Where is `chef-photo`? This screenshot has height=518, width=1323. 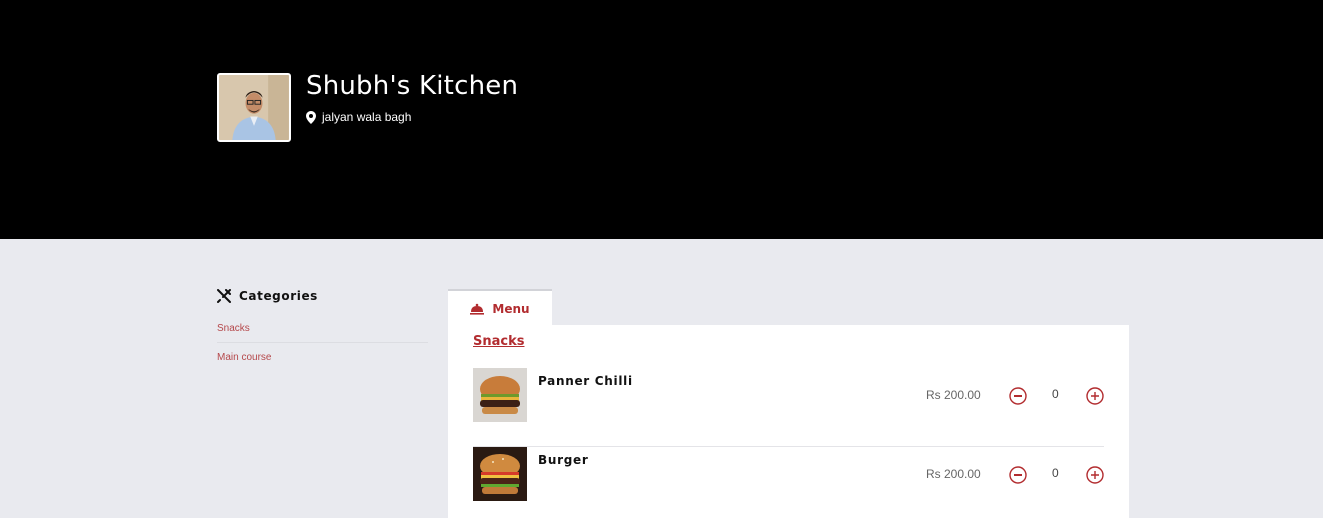 chef-photo is located at coordinates (254, 107).